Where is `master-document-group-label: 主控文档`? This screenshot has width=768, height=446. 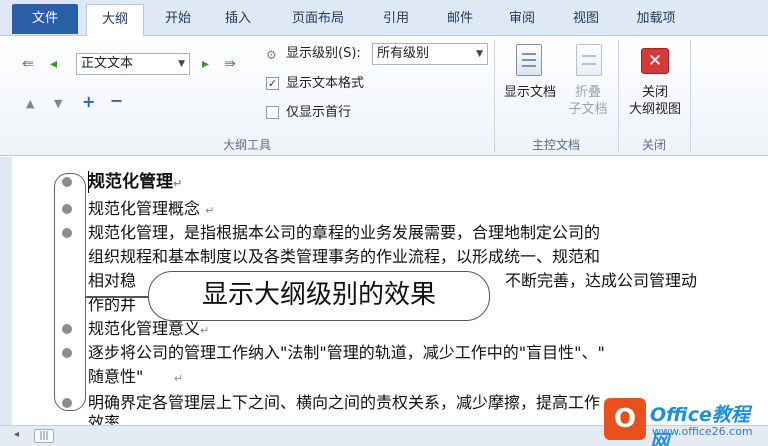
master-document-group-label: 主控文档 is located at coordinates (555, 145).